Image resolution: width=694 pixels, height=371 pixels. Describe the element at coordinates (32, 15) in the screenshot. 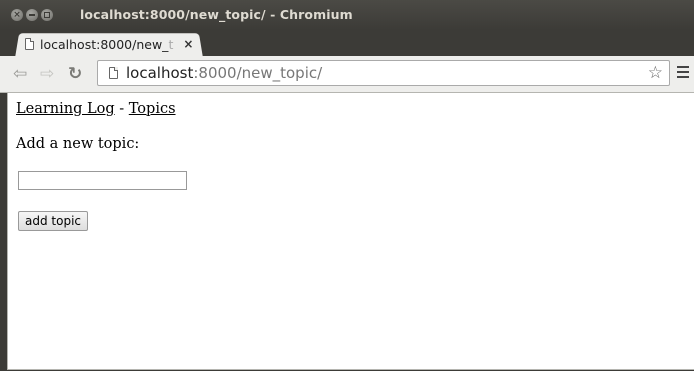

I see `window-minimize-button` at that location.